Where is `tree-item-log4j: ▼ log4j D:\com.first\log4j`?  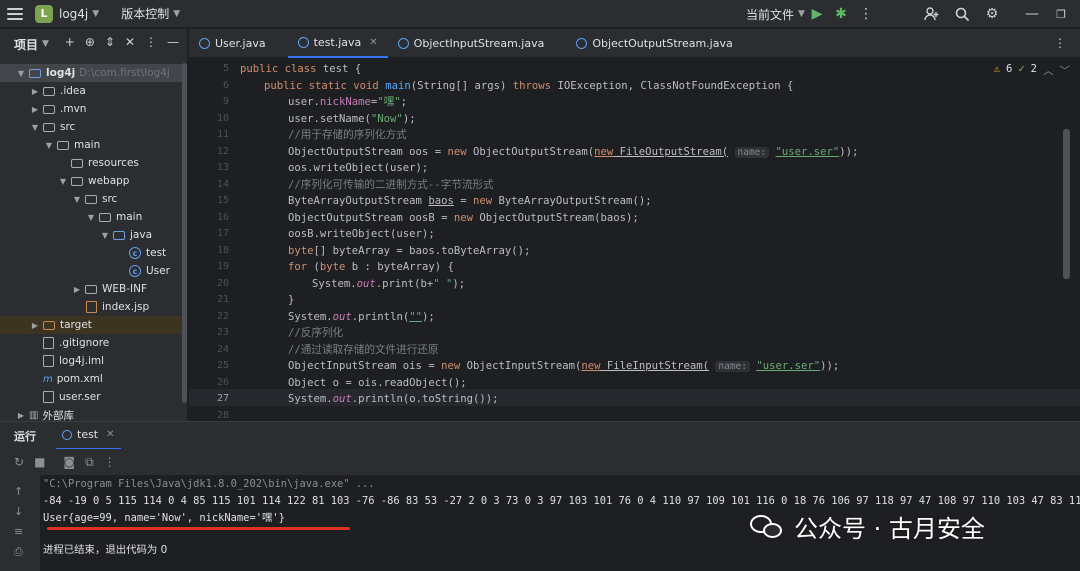
tree-item-log4j: ▼ log4j D:\com.first\log4j is located at coordinates (93, 73).